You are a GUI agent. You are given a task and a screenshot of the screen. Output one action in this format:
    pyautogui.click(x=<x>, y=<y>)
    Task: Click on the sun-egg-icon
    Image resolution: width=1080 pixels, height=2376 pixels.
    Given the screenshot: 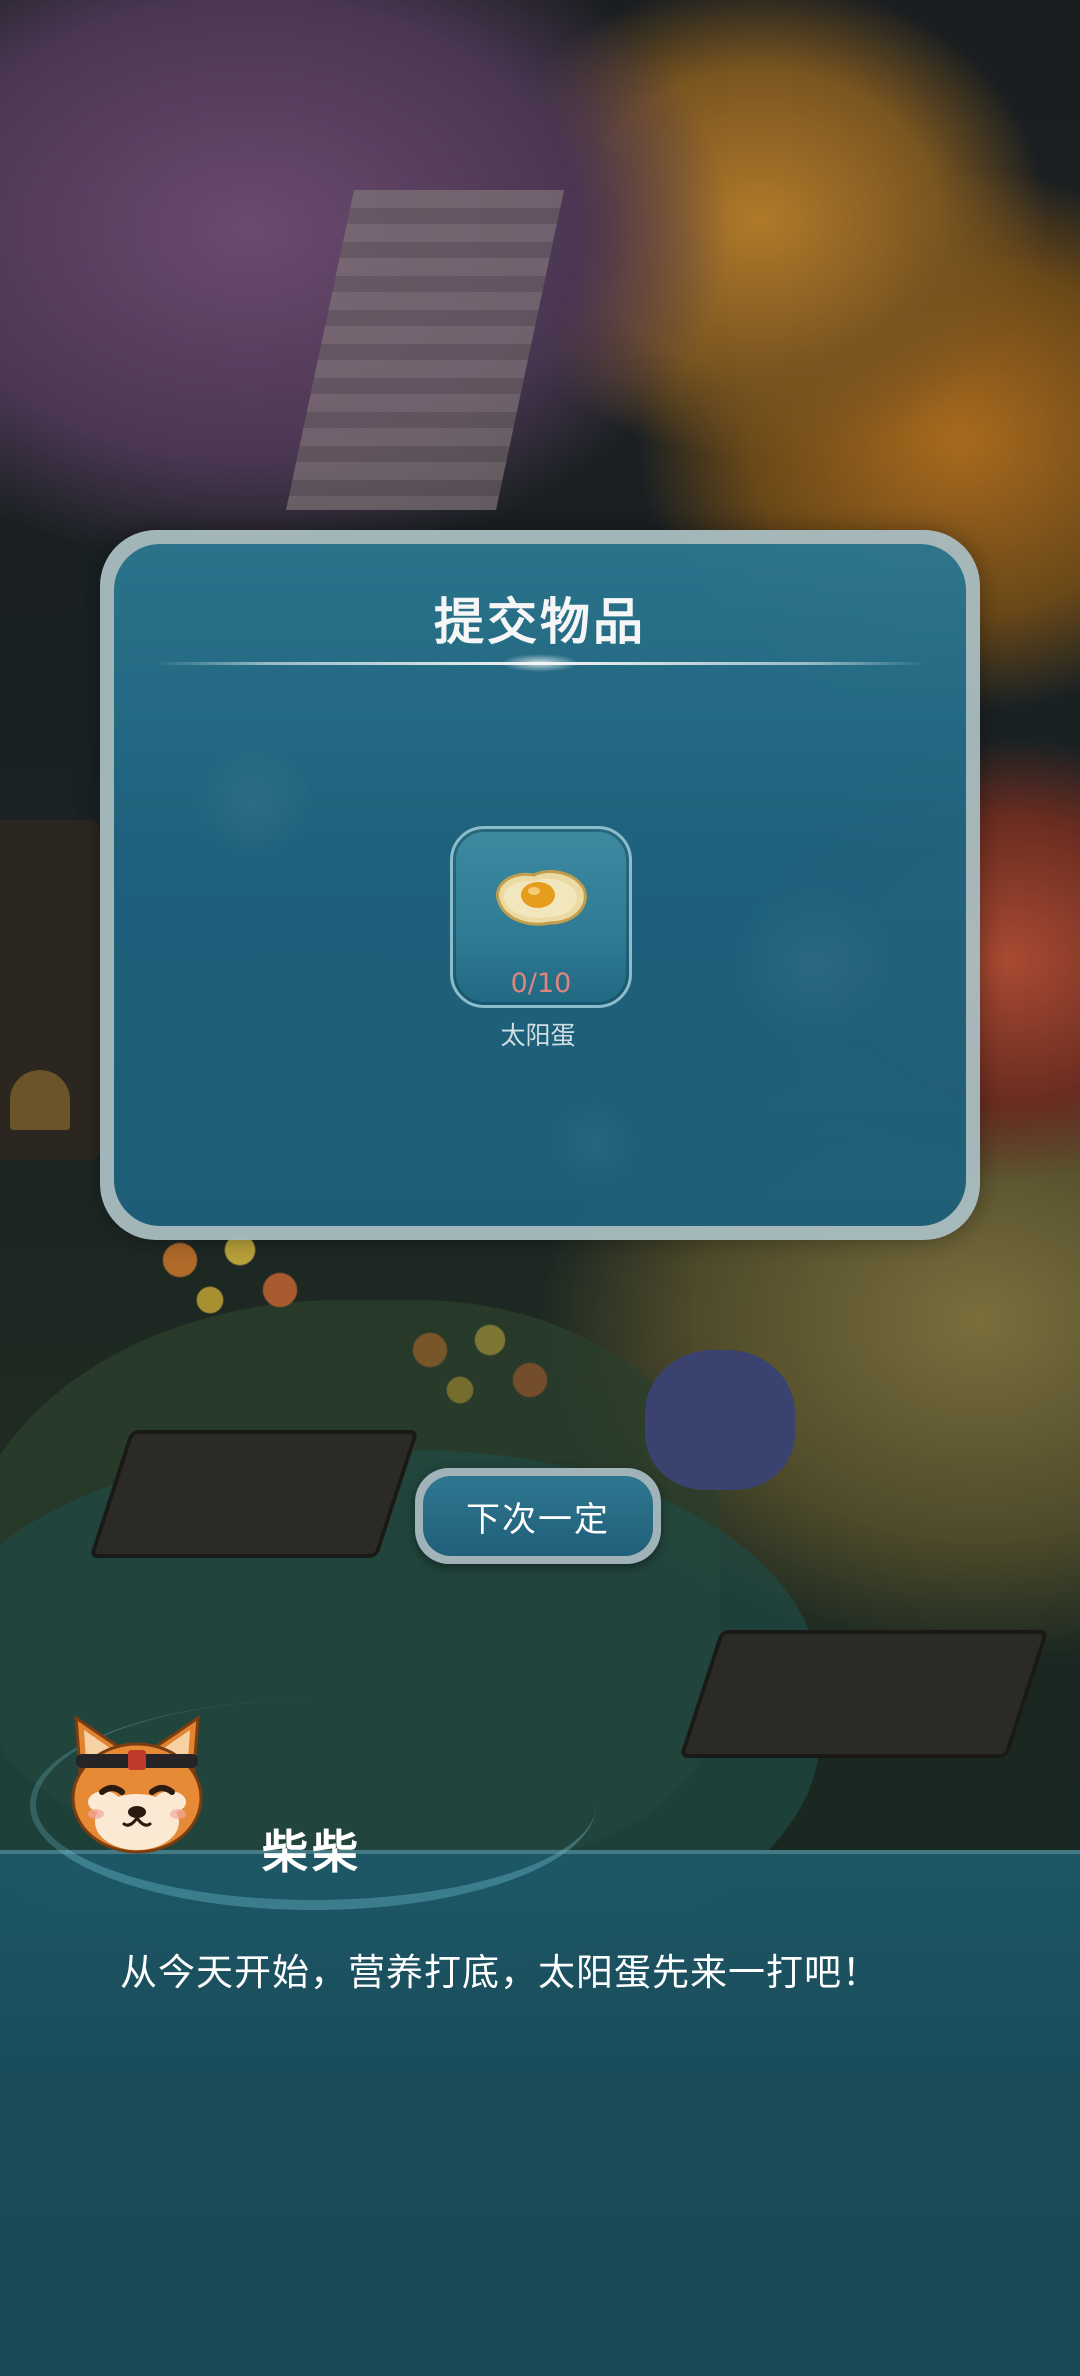 What is the action you would take?
    pyautogui.click(x=541, y=898)
    